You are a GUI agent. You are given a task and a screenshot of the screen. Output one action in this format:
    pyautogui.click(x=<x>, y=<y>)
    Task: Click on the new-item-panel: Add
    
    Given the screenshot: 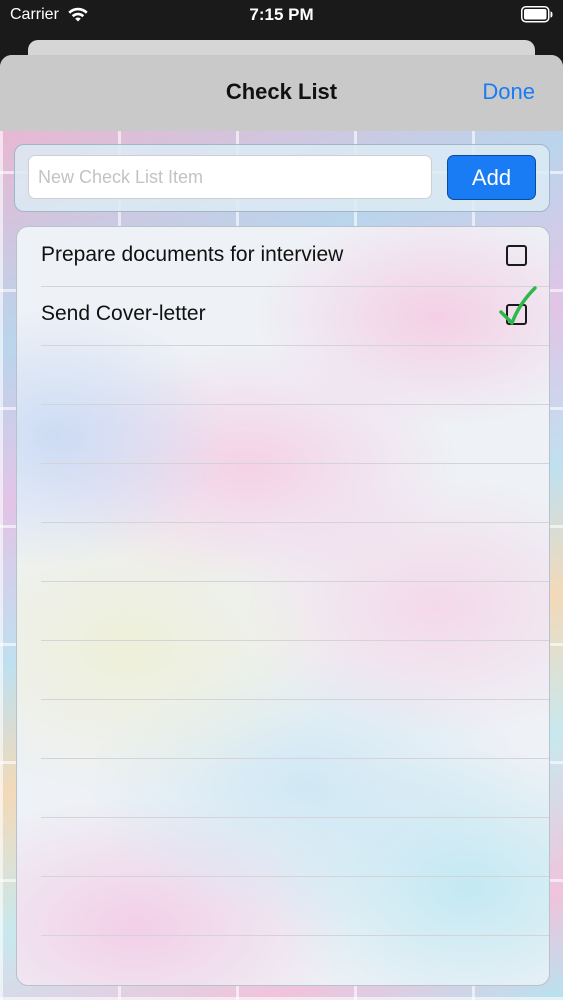 What is the action you would take?
    pyautogui.click(x=282, y=178)
    